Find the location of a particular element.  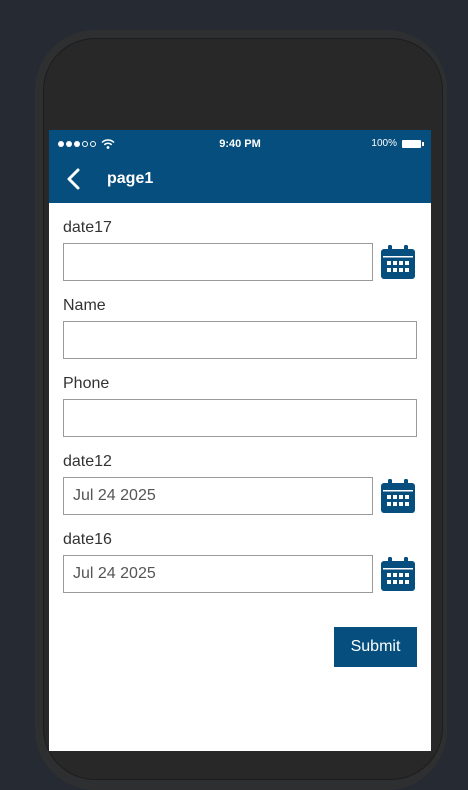

page-title: page1 is located at coordinates (130, 178).